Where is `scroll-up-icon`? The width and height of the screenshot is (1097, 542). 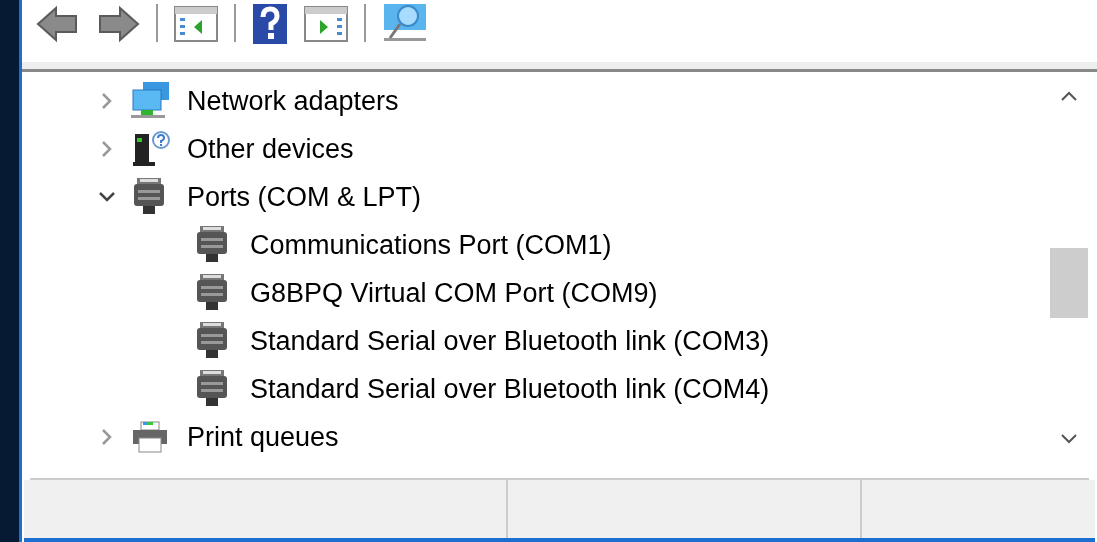
scroll-up-icon is located at coordinates (1069, 96).